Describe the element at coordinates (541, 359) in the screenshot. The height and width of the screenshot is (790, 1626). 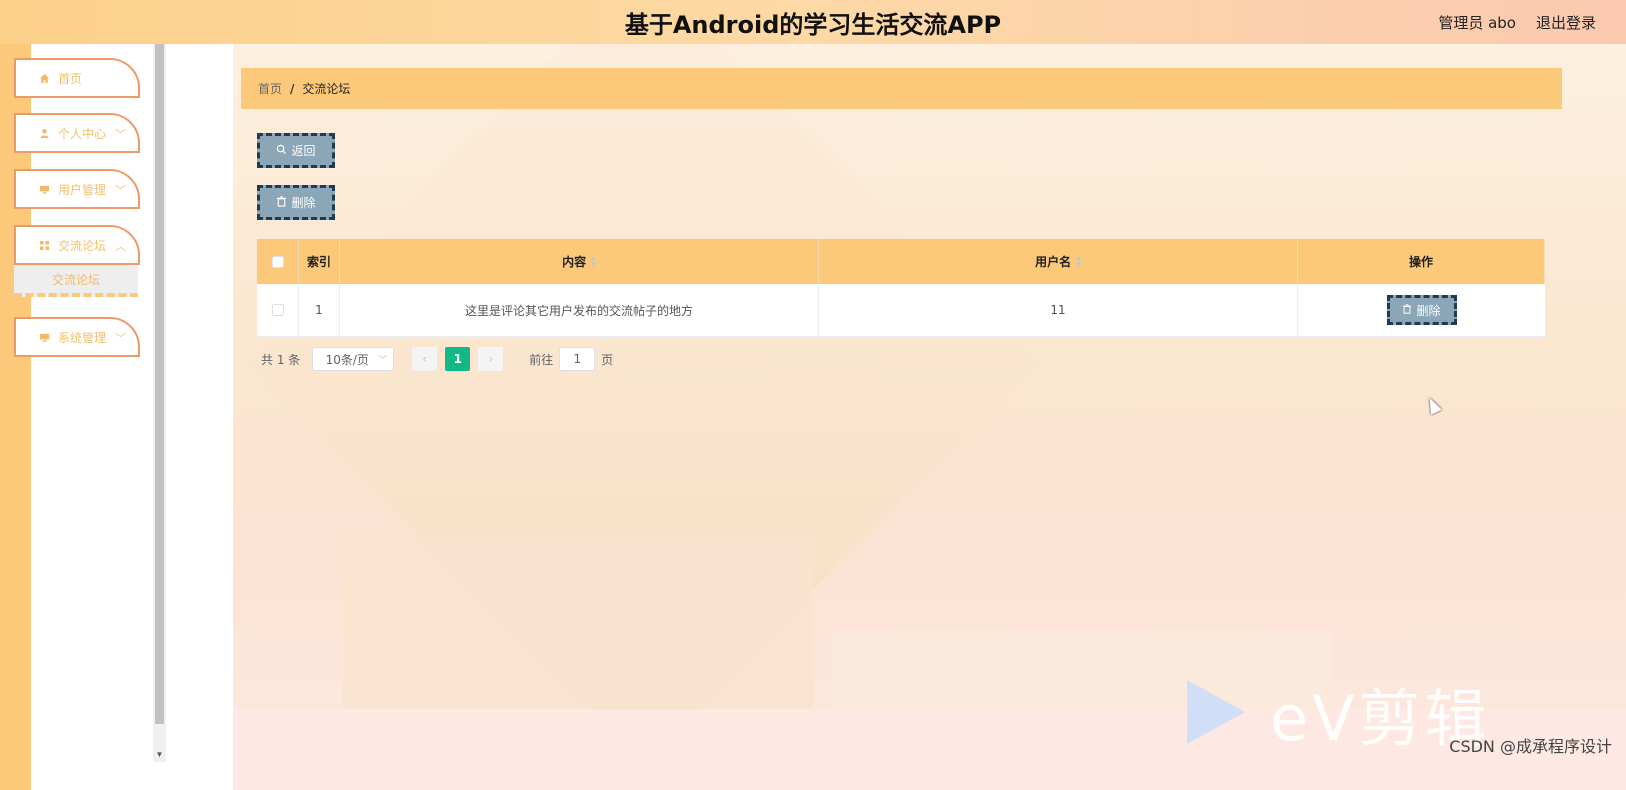
I see `goto-label: 前往` at that location.